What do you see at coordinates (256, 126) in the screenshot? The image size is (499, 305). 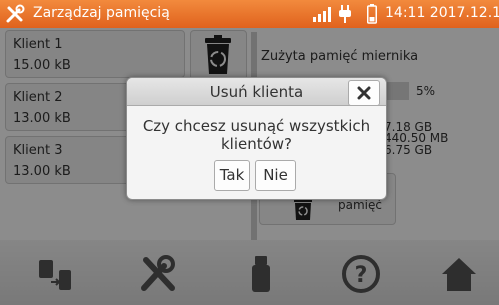 I see `dialog-message-line: Czy chcesz usunąć wszystkich` at bounding box center [256, 126].